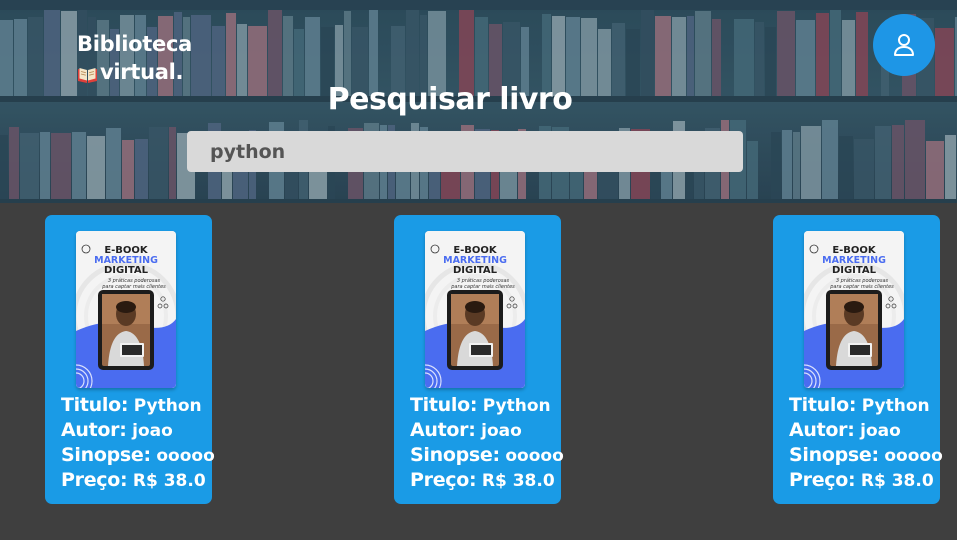  I want to click on user-icon, so click(904, 45).